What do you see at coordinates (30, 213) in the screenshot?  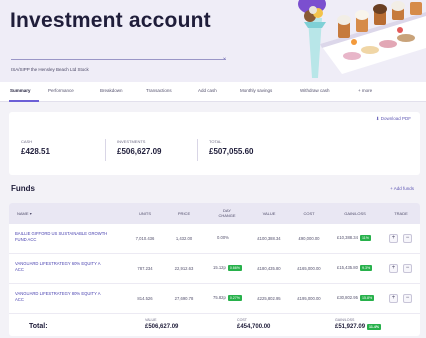 I see `sort-icon: ▾` at bounding box center [30, 213].